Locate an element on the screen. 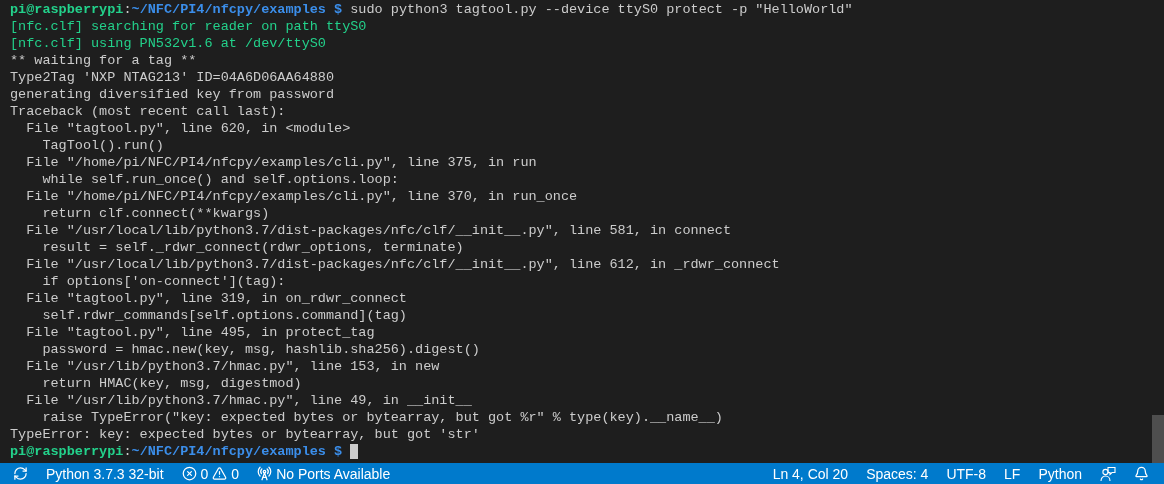 The width and height of the screenshot is (1164, 484). output-line: File "/usr/local/lib/python3.7/dist-packages/nfc/clf/__init__.py", line 581, in connect is located at coordinates (378, 230).